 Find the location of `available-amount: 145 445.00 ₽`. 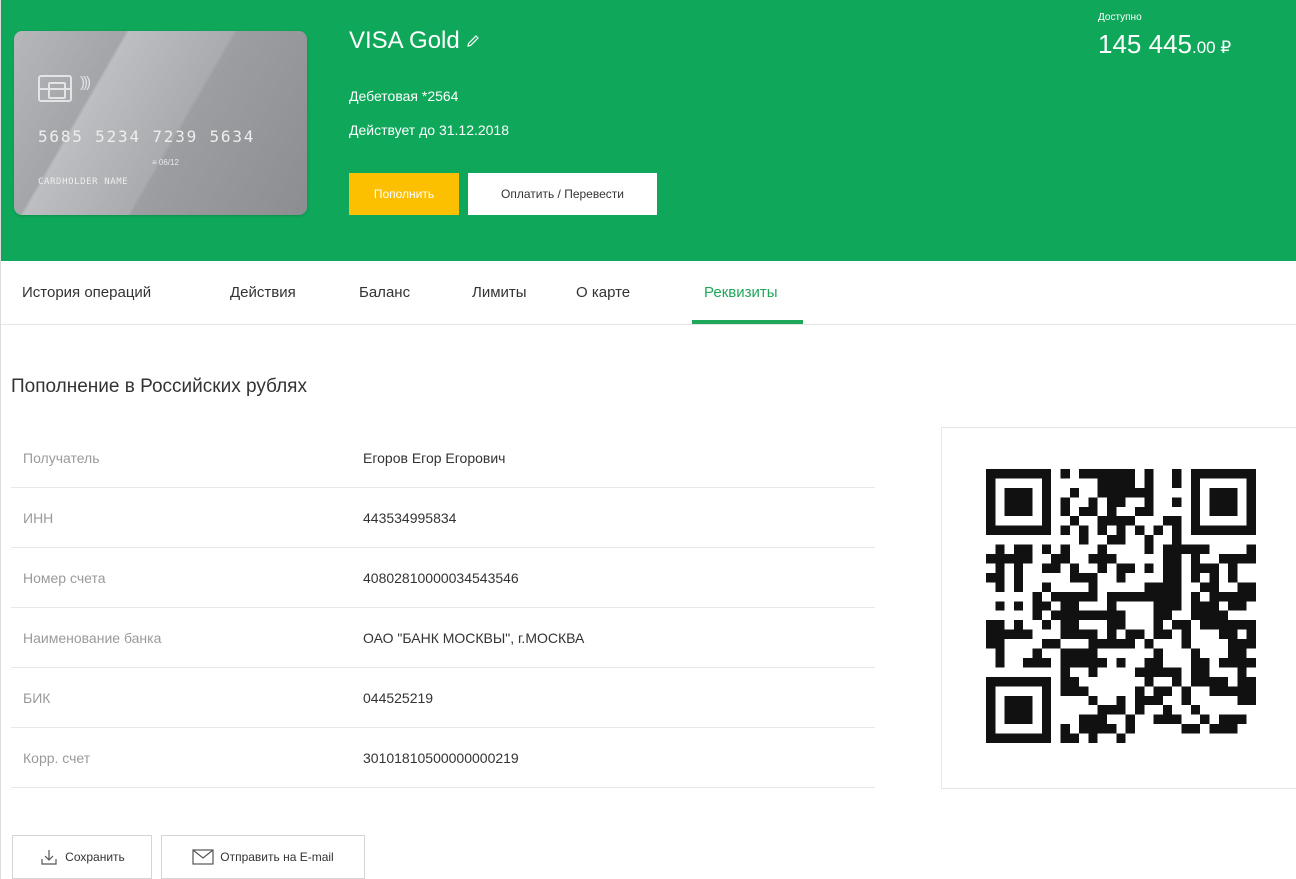

available-amount: 145 445.00 ₽ is located at coordinates (1164, 44).